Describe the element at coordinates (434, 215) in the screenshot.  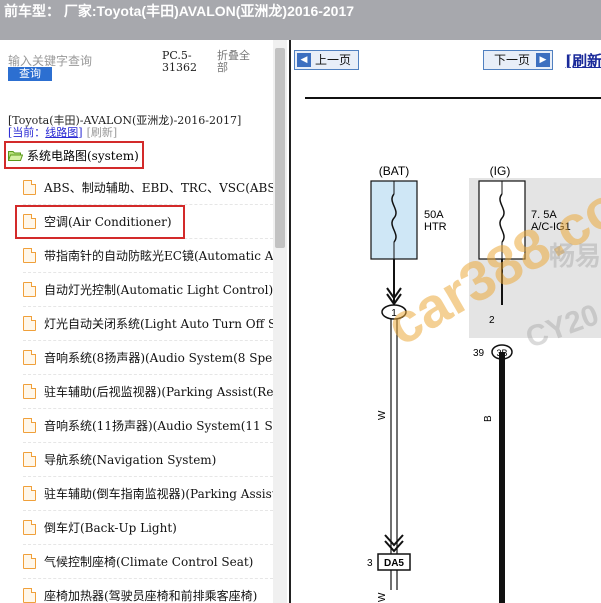
I see `fuse-htr-amp: 50A` at that location.